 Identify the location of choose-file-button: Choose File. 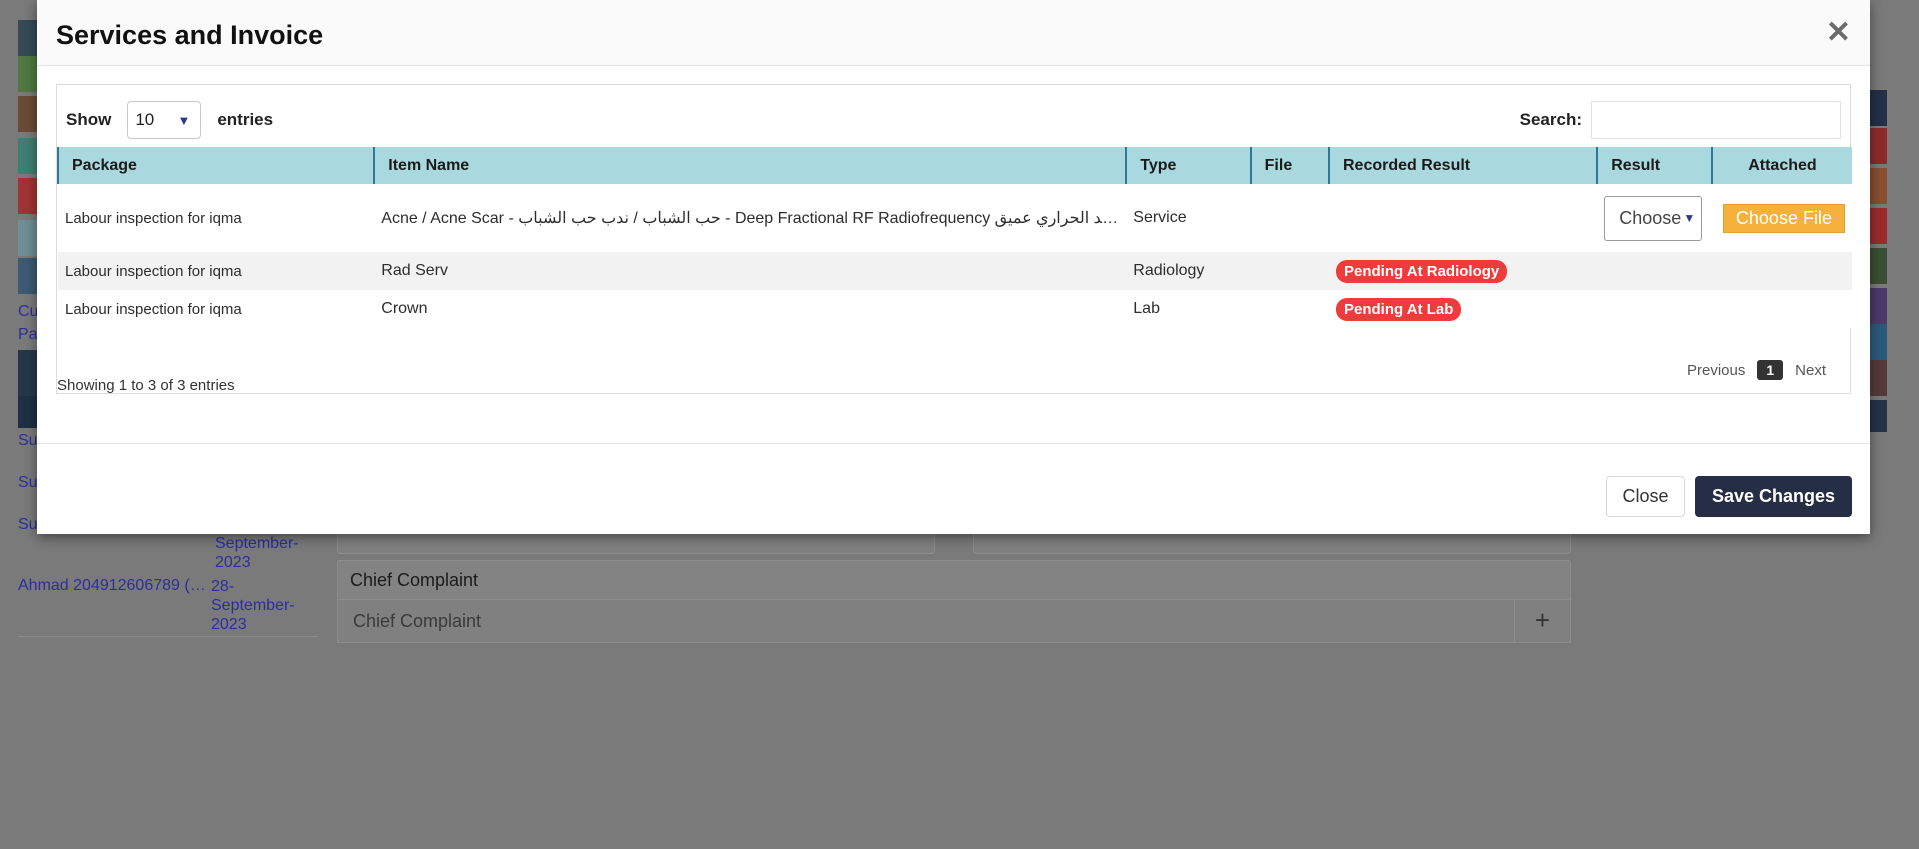
(1783, 218).